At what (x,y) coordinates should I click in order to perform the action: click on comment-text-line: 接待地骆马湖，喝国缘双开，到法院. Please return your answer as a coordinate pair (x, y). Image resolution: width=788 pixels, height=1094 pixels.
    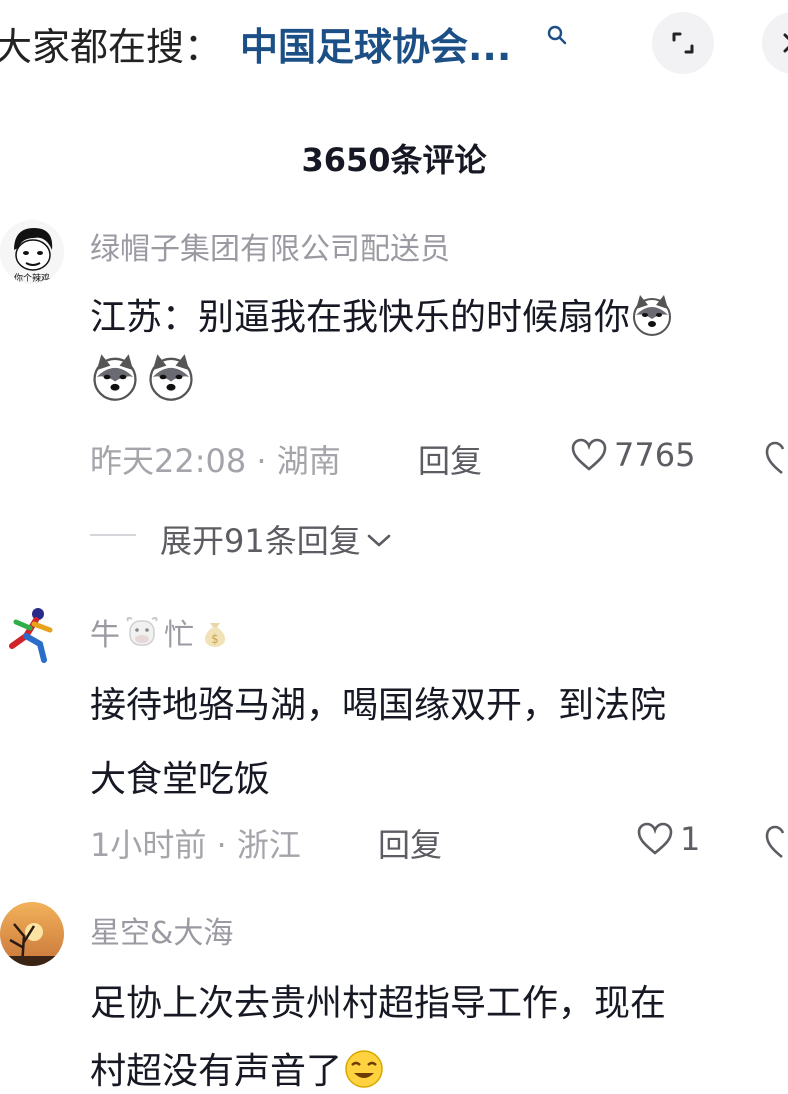
    Looking at the image, I should click on (378, 705).